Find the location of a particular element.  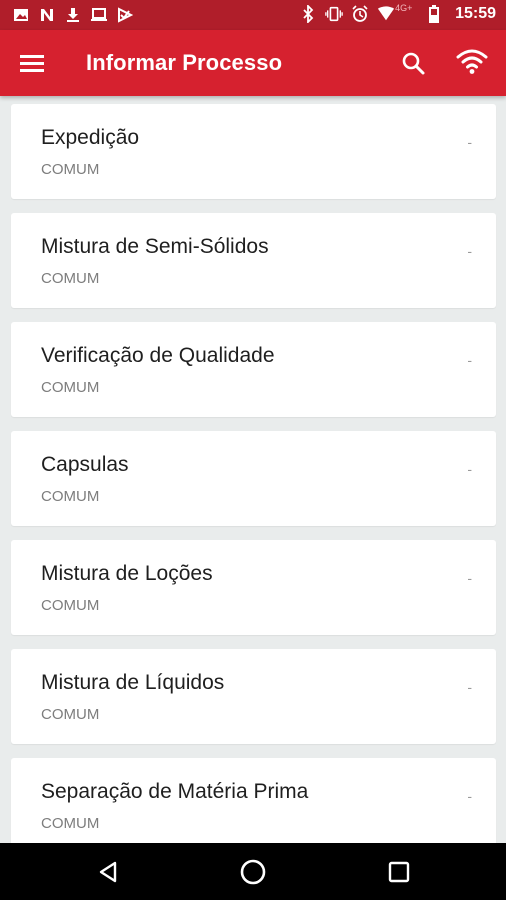

list-item: Mistura de Loções COMUM - is located at coordinates (253, 587).